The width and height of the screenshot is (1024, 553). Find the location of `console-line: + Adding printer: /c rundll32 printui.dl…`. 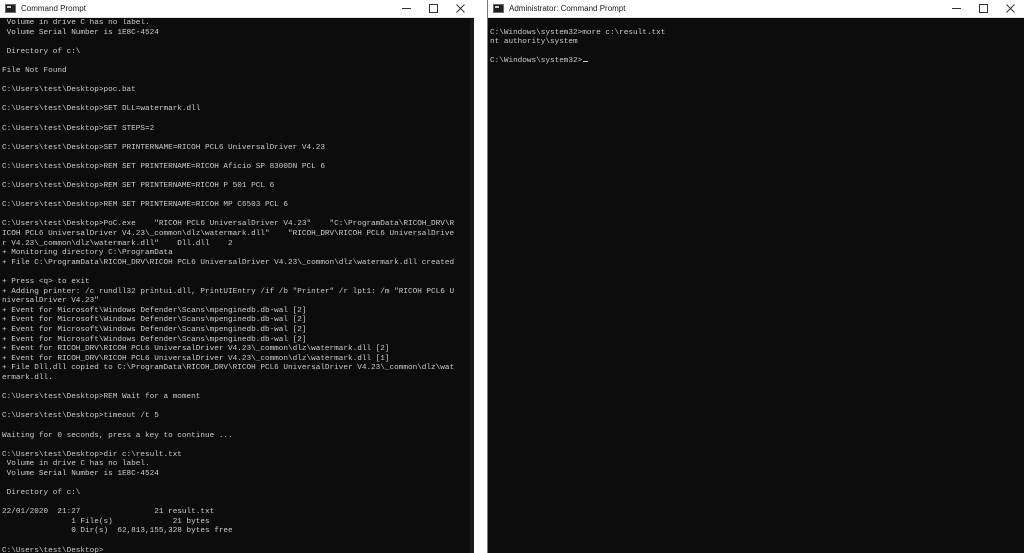

console-line: + Adding printer: /c rundll32 printui.dl… is located at coordinates (238, 293).